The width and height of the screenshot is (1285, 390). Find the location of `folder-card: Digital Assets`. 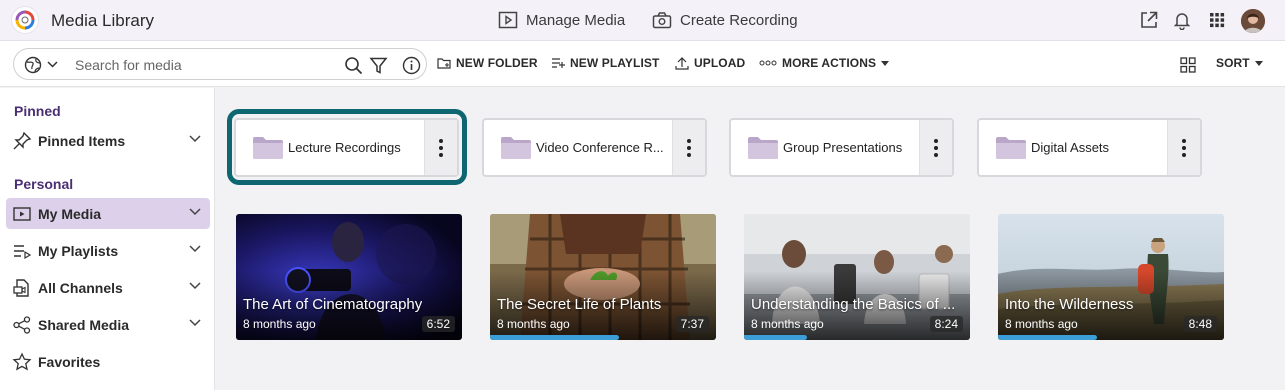

folder-card: Digital Assets is located at coordinates (1089, 147).